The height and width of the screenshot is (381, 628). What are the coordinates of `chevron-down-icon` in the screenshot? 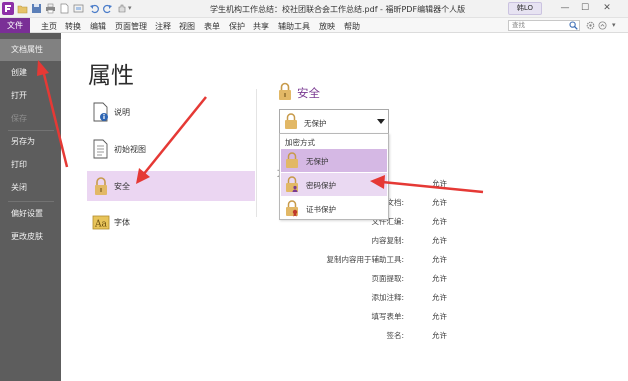 It's located at (381, 121).